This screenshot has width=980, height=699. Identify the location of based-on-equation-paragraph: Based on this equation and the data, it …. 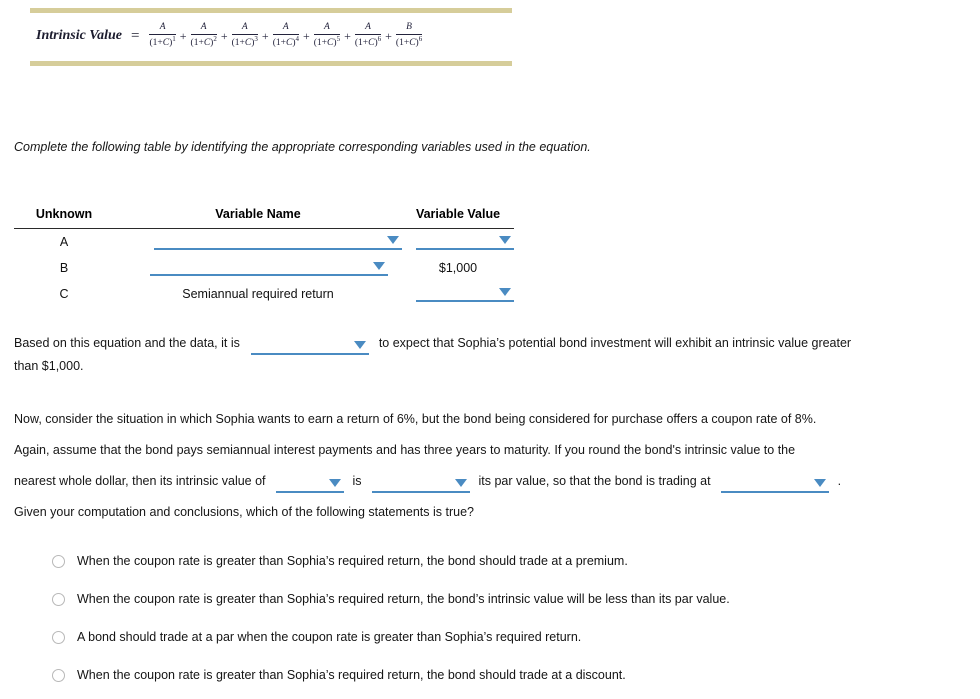
(474, 355).